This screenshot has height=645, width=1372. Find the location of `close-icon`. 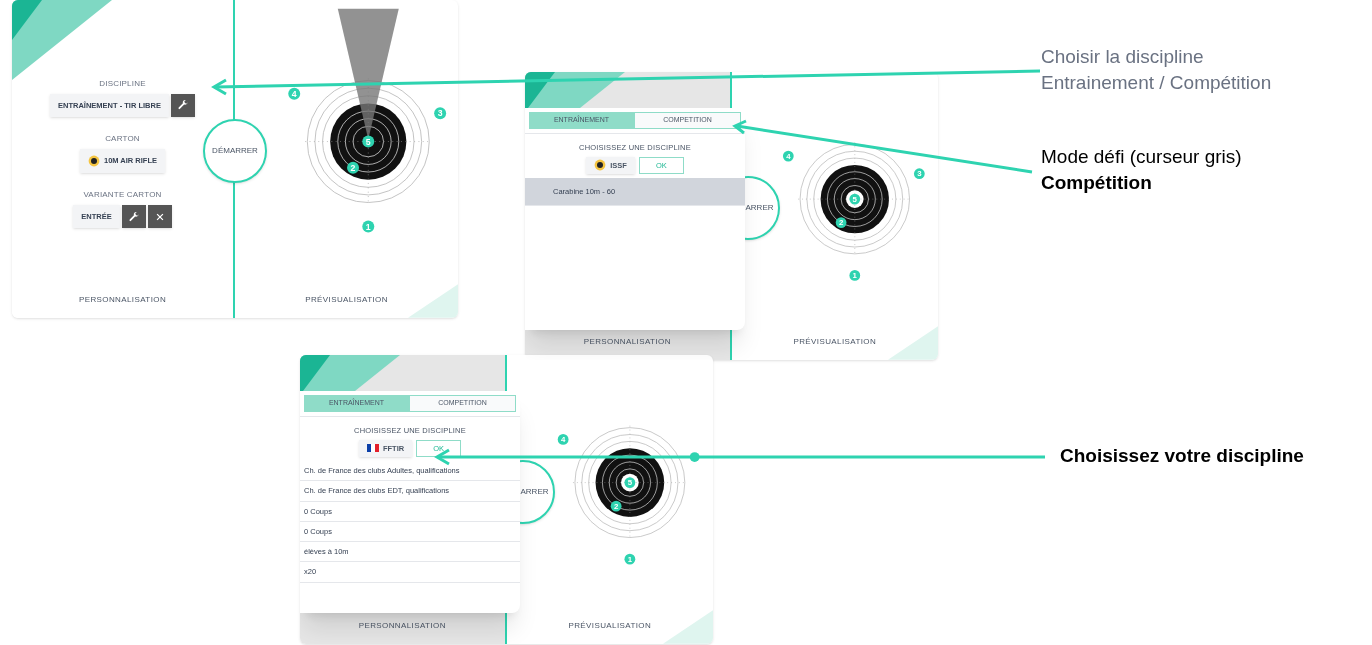

close-icon is located at coordinates (159, 216).